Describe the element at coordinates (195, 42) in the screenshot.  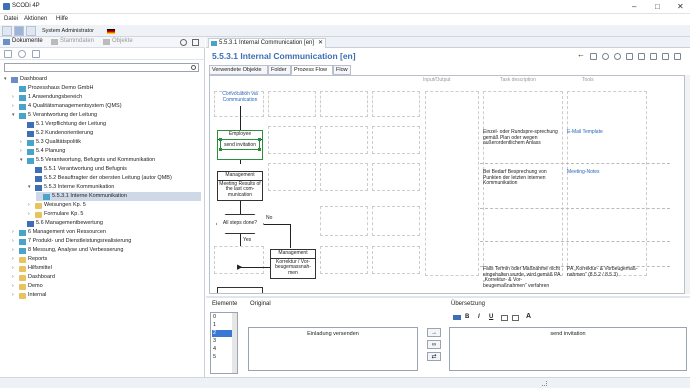
I see `collapse-icon` at that location.